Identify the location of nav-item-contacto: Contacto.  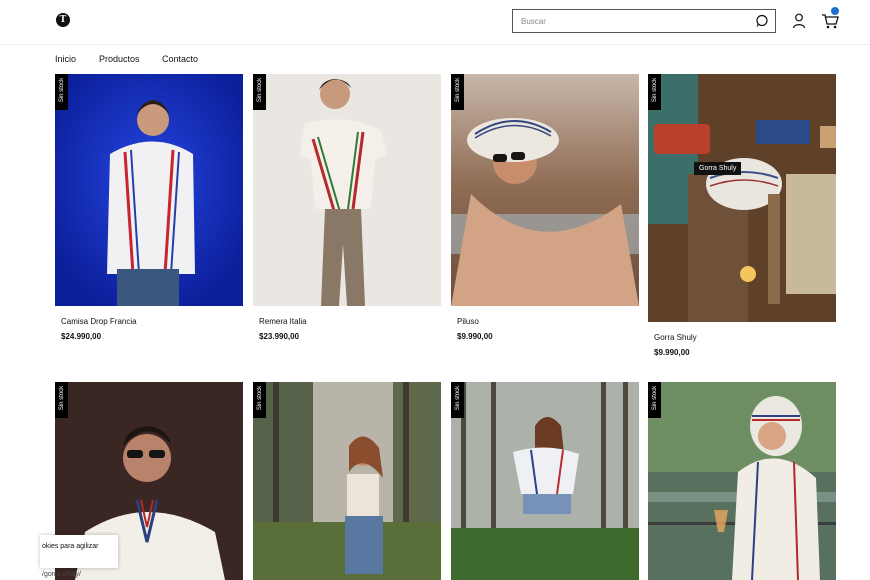
(180, 59).